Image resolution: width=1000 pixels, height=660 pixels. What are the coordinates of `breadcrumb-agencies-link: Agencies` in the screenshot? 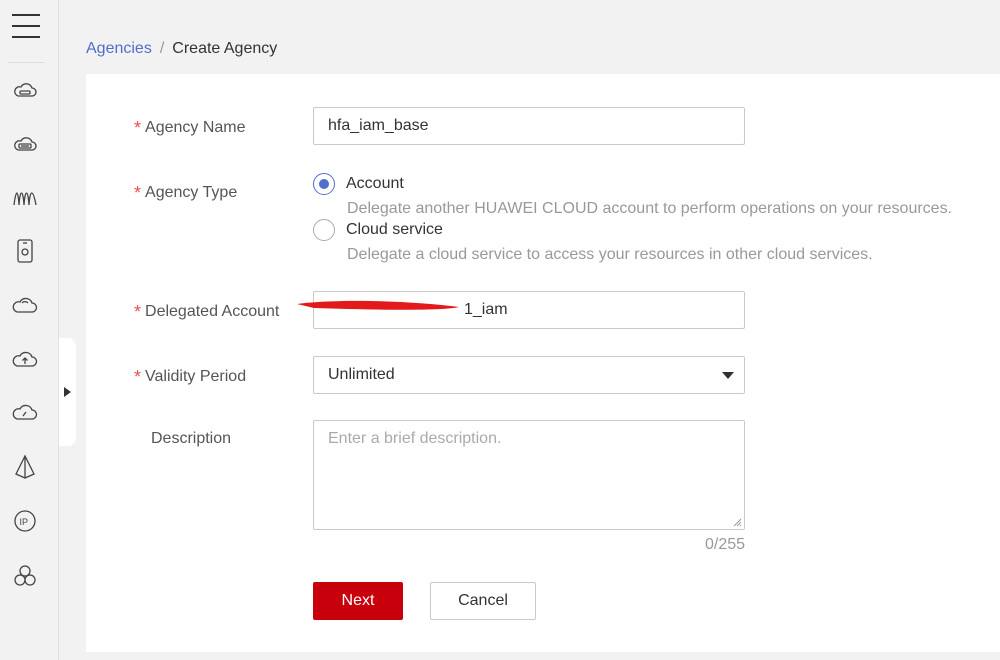 It's located at (119, 48).